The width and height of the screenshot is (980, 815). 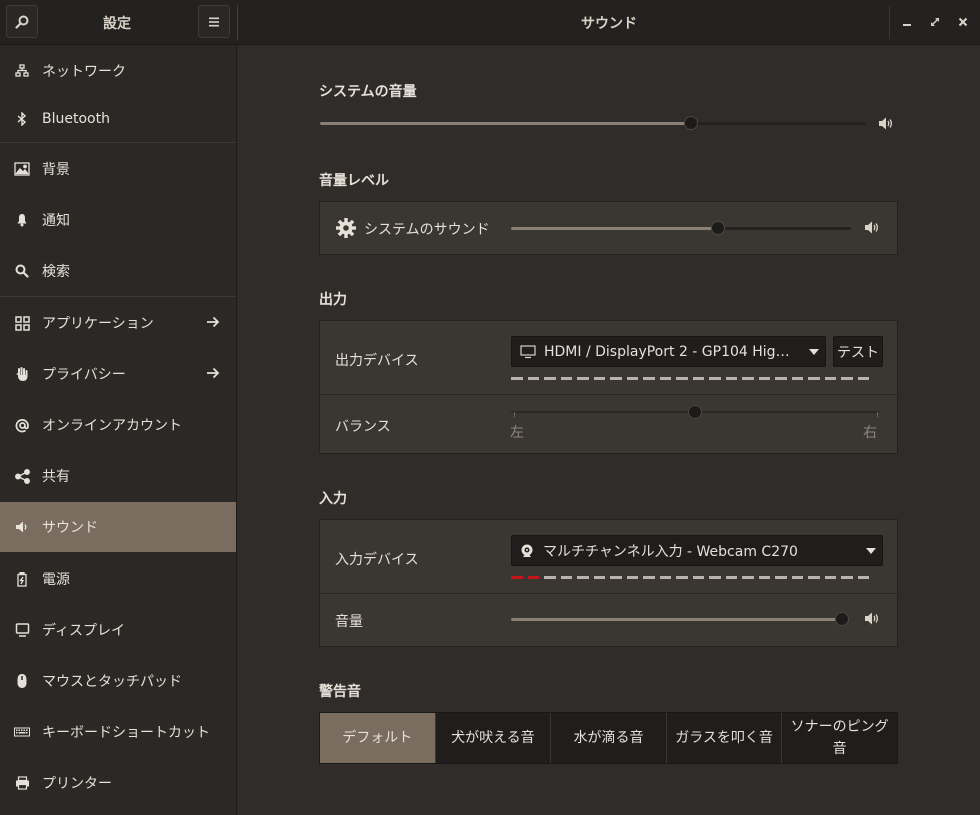 What do you see at coordinates (378, 738) in the screenshot?
I see `alert-sound-default: デフォルト` at bounding box center [378, 738].